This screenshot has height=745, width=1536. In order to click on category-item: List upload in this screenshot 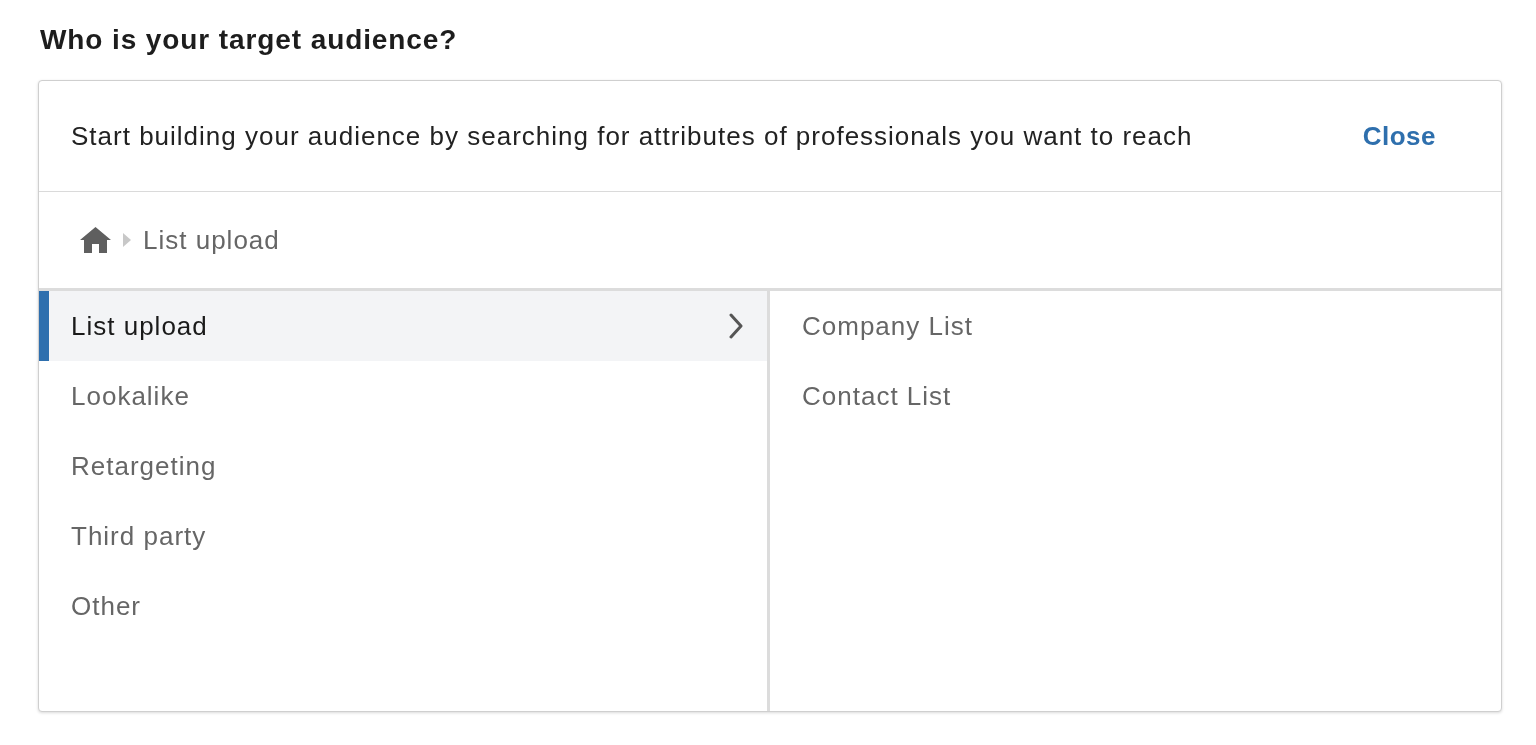, I will do `click(403, 326)`.